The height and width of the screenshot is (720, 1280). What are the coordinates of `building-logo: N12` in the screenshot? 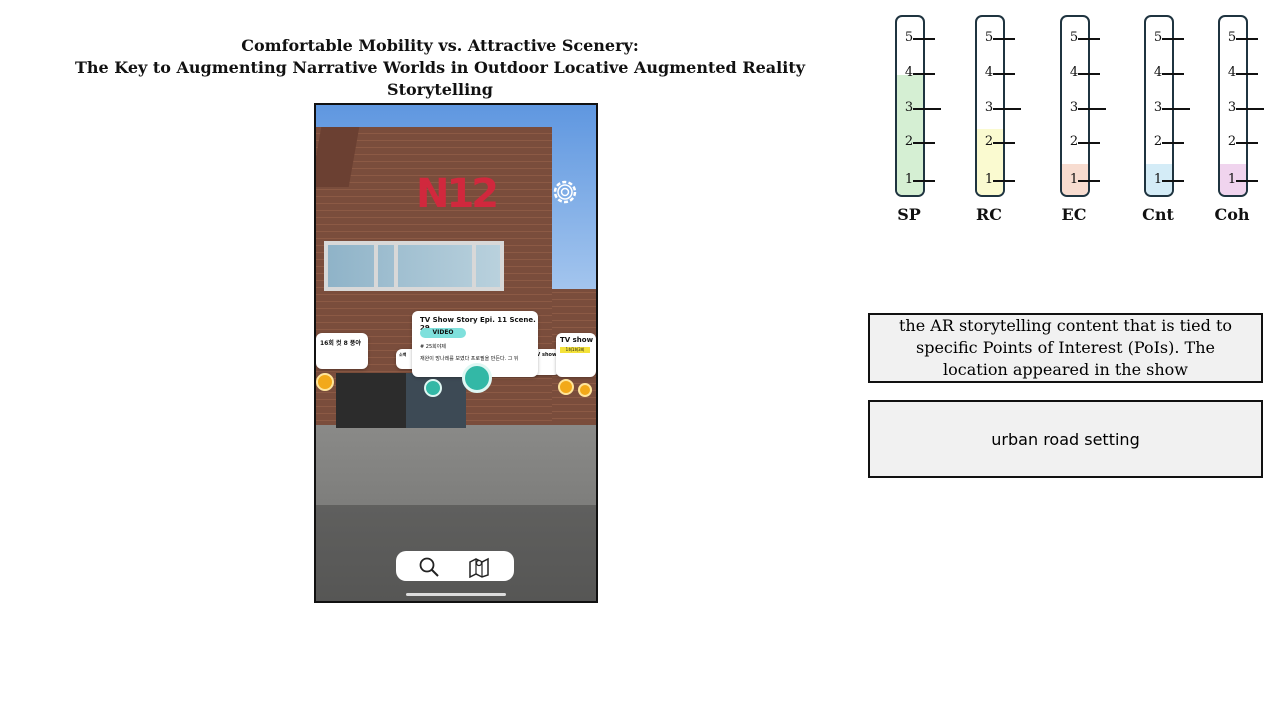 It's located at (457, 194).